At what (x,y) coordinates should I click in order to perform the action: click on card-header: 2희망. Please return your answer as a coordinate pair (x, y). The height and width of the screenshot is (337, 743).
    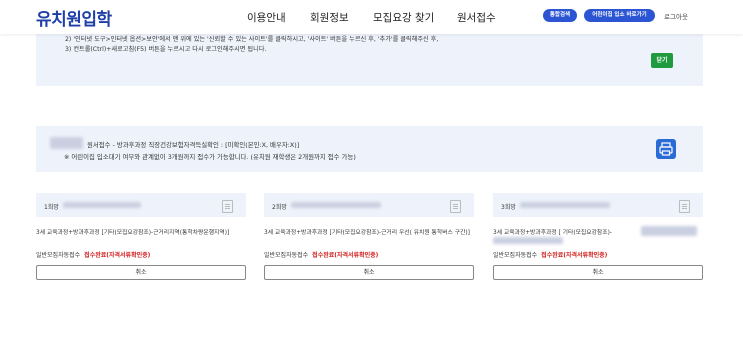
    Looking at the image, I should click on (369, 205).